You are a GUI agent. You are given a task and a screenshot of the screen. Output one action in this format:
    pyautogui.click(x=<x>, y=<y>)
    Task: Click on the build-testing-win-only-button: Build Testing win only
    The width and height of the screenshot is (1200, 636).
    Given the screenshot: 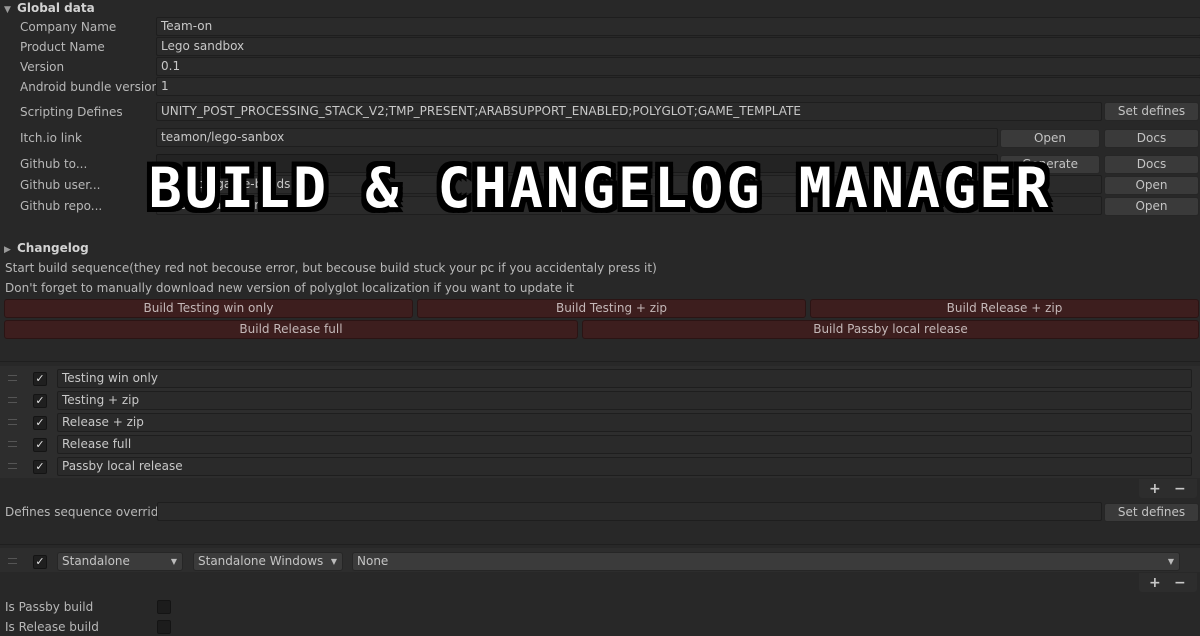 What is the action you would take?
    pyautogui.click(x=208, y=308)
    